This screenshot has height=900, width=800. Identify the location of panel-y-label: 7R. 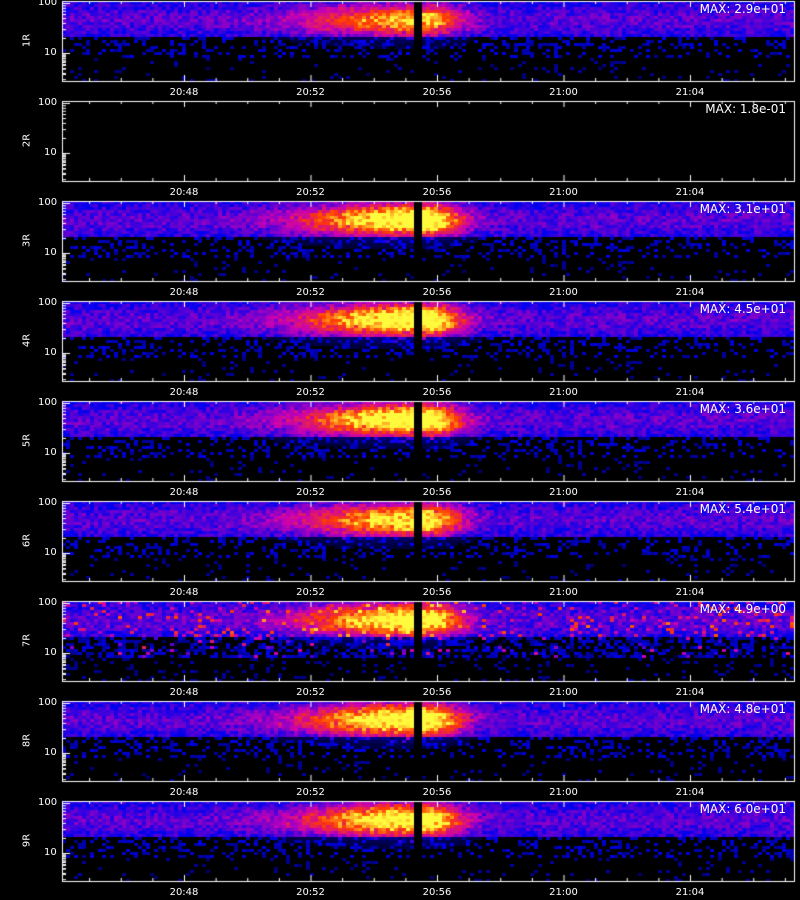
(27, 640).